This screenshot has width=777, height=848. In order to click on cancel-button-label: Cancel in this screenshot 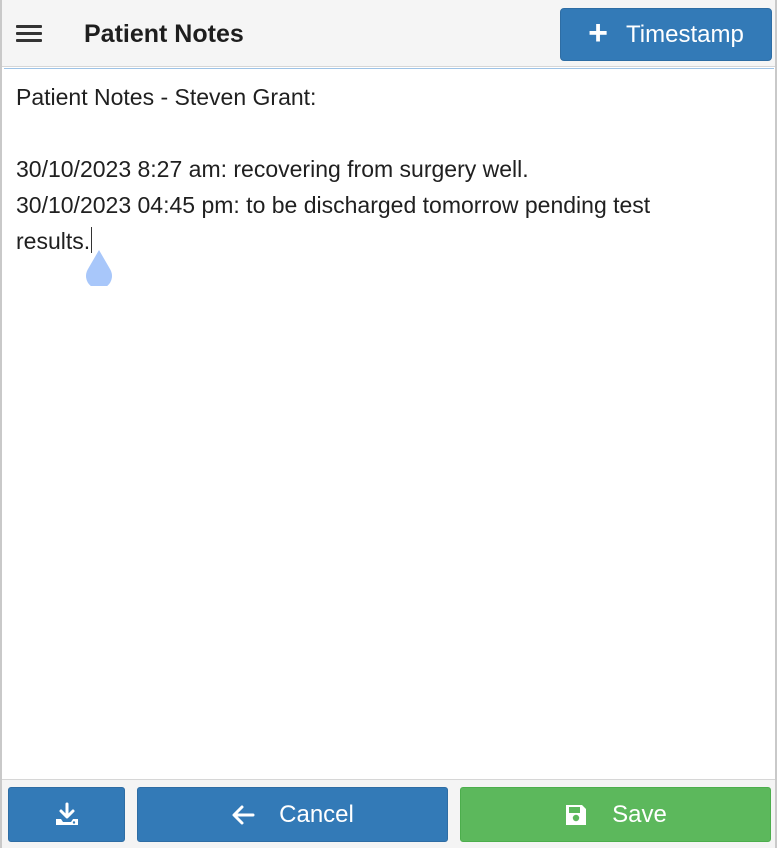, I will do `click(316, 814)`.